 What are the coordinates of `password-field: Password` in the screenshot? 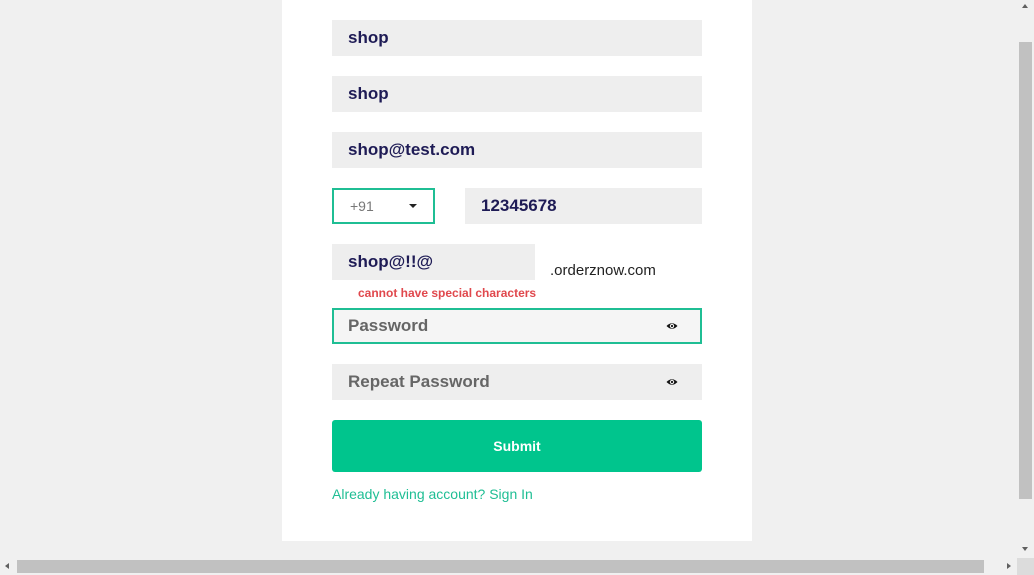 It's located at (517, 326).